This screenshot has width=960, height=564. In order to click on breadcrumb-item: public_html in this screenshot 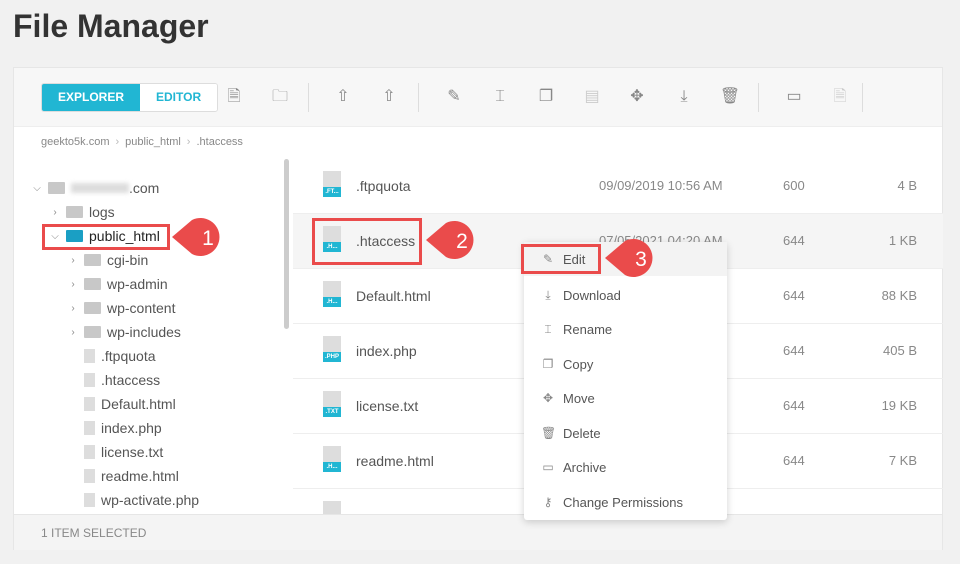, I will do `click(153, 142)`.